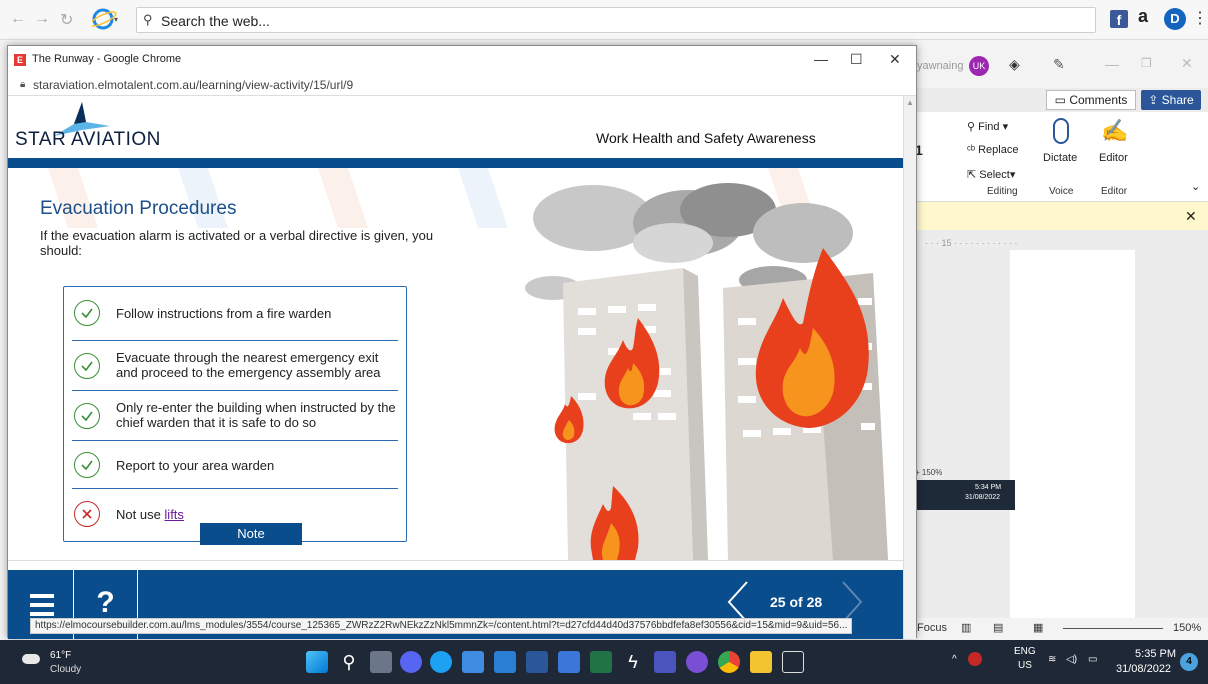  Describe the element at coordinates (1060, 158) in the screenshot. I see `dictate-label: Dictate` at that location.